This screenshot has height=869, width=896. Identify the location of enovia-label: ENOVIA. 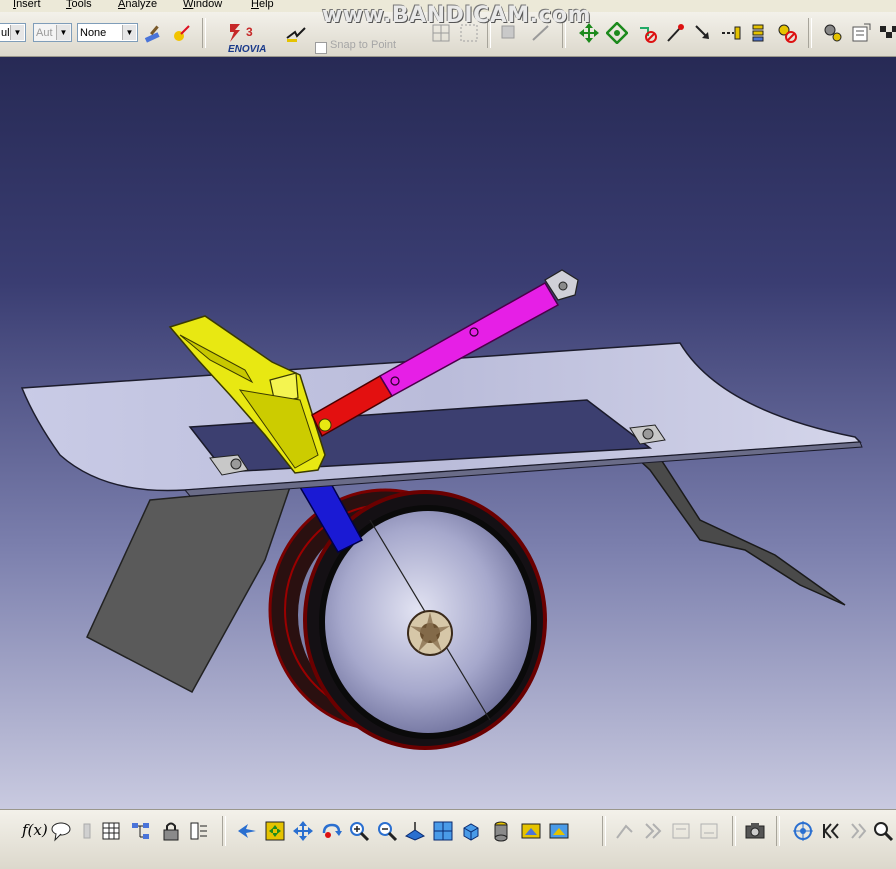
(247, 49).